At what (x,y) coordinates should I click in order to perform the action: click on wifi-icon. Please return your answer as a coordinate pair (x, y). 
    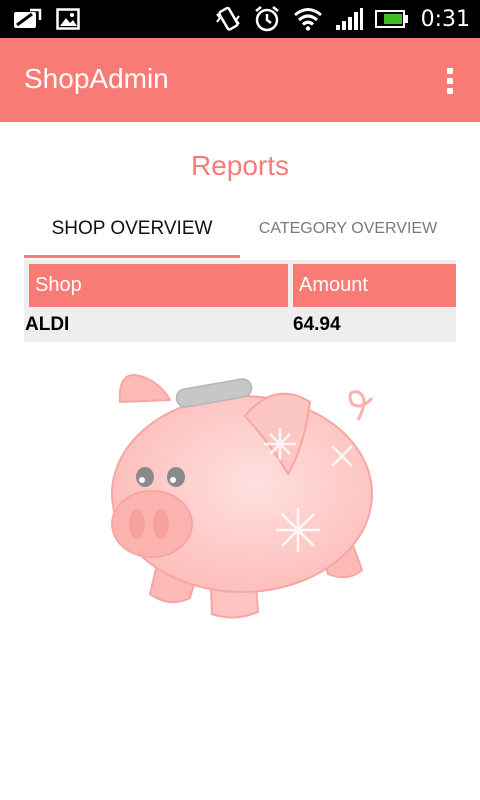
    Looking at the image, I should click on (307, 19).